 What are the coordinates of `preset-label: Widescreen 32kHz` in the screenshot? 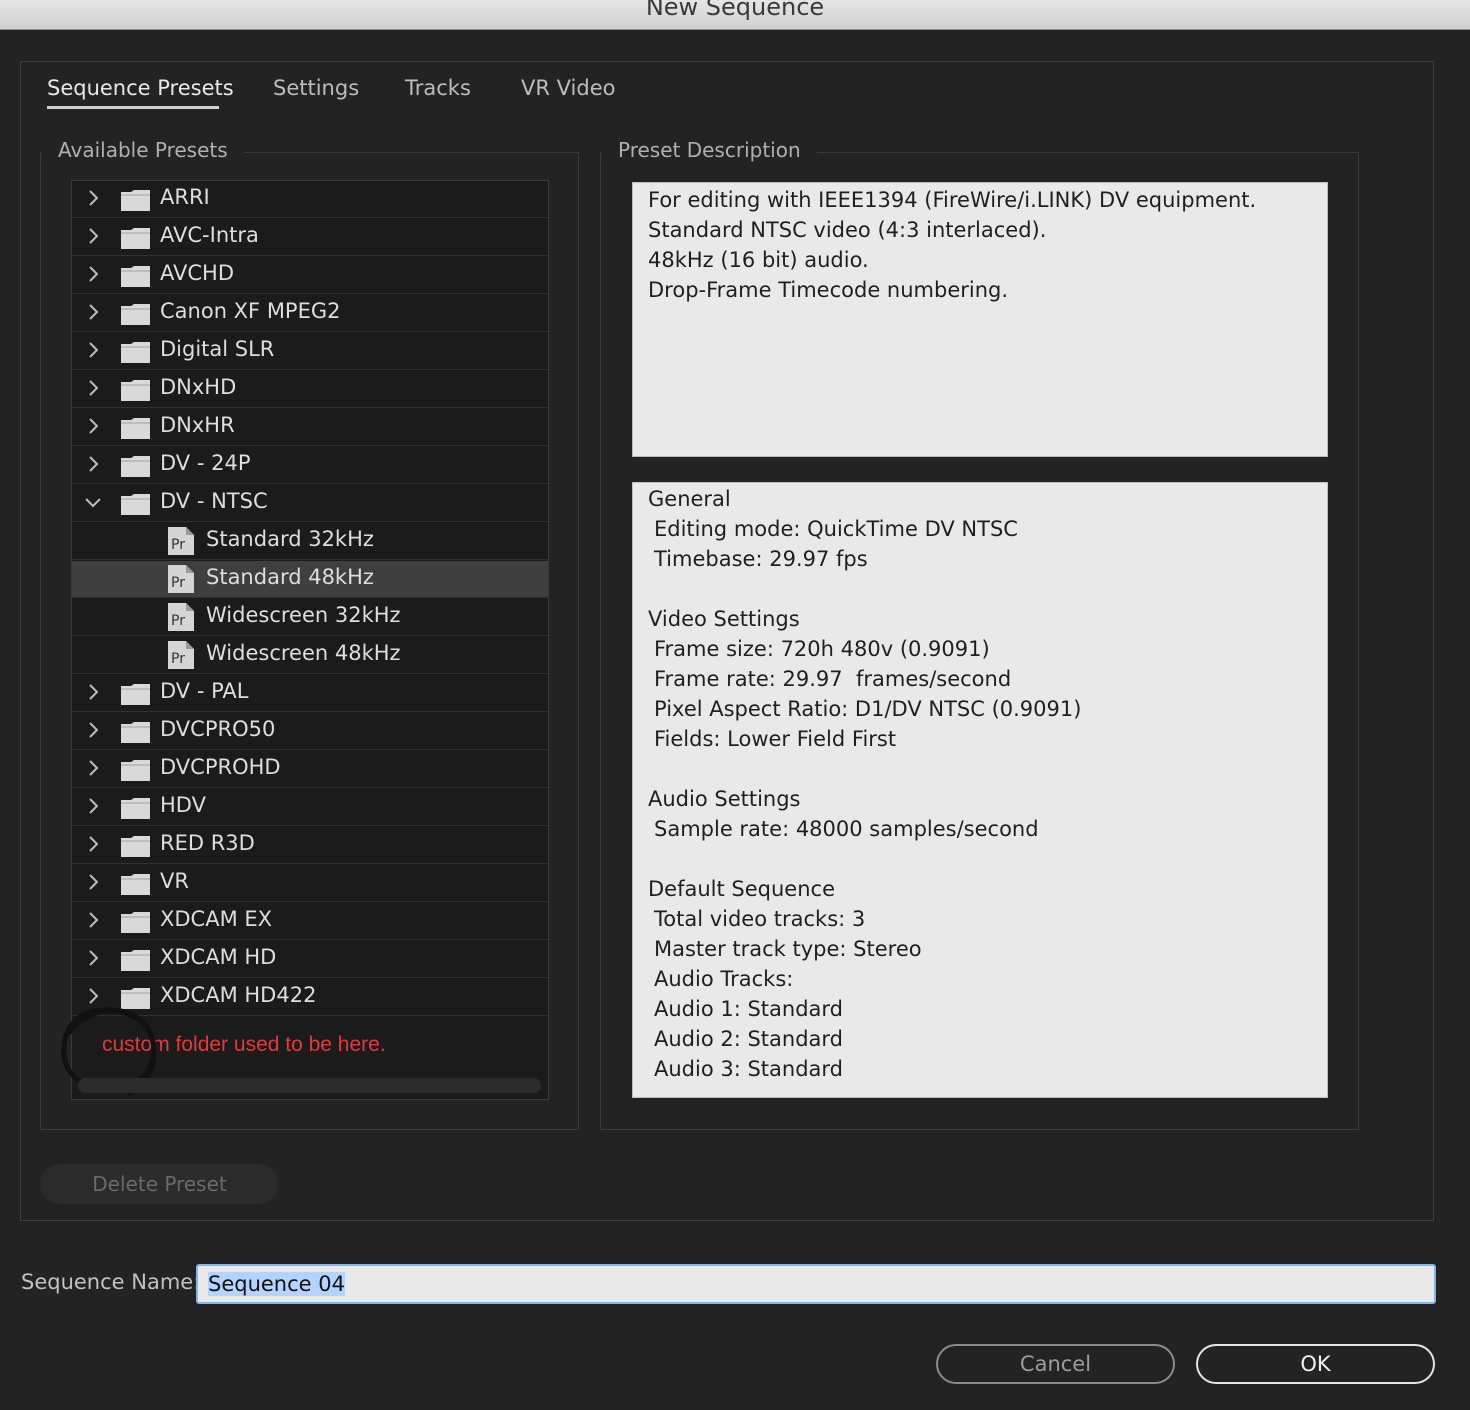 It's located at (303, 615).